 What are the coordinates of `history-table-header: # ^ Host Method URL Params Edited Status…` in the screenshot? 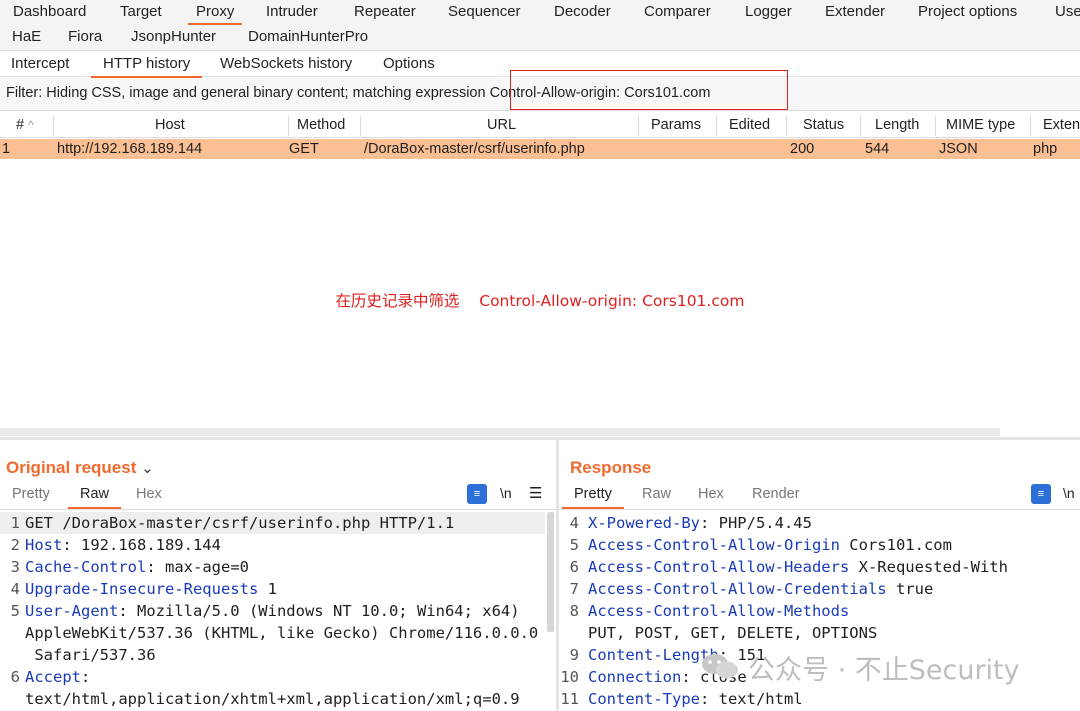 It's located at (540, 125).